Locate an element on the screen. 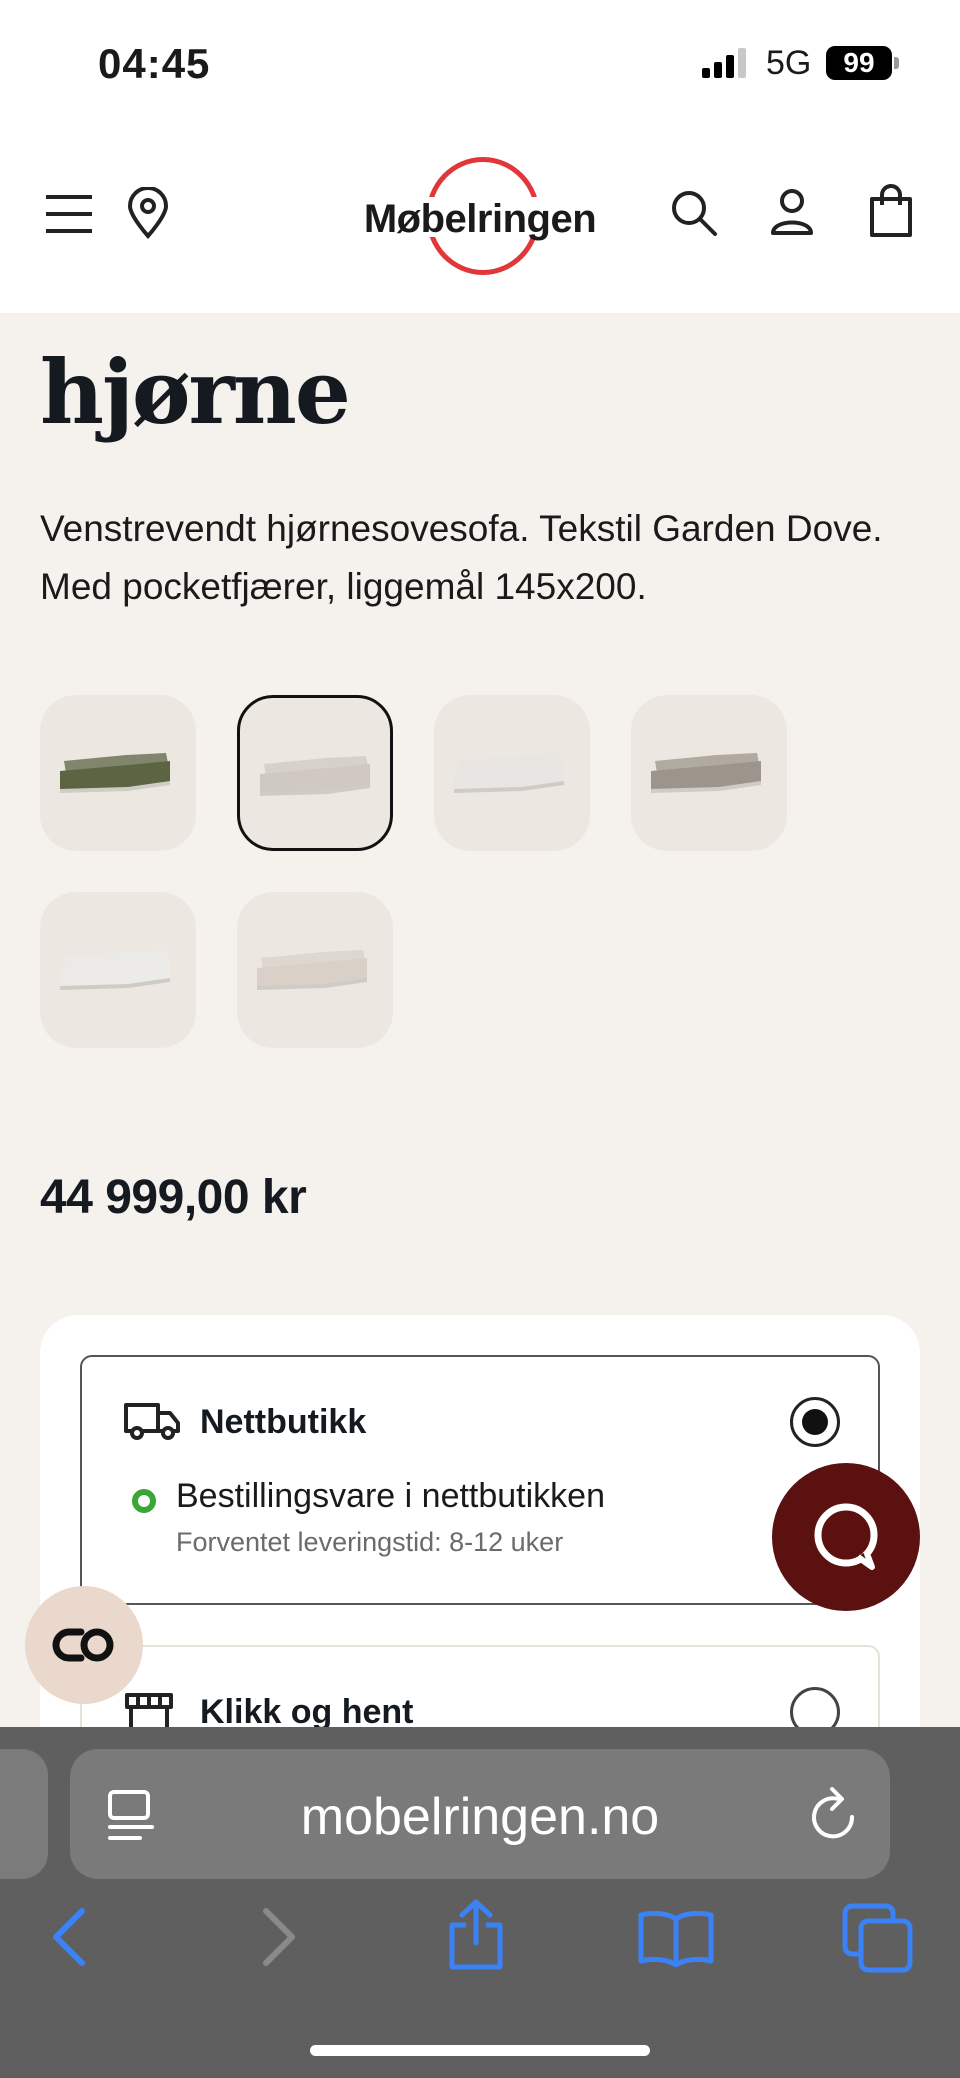  menu-icon is located at coordinates (69, 214).